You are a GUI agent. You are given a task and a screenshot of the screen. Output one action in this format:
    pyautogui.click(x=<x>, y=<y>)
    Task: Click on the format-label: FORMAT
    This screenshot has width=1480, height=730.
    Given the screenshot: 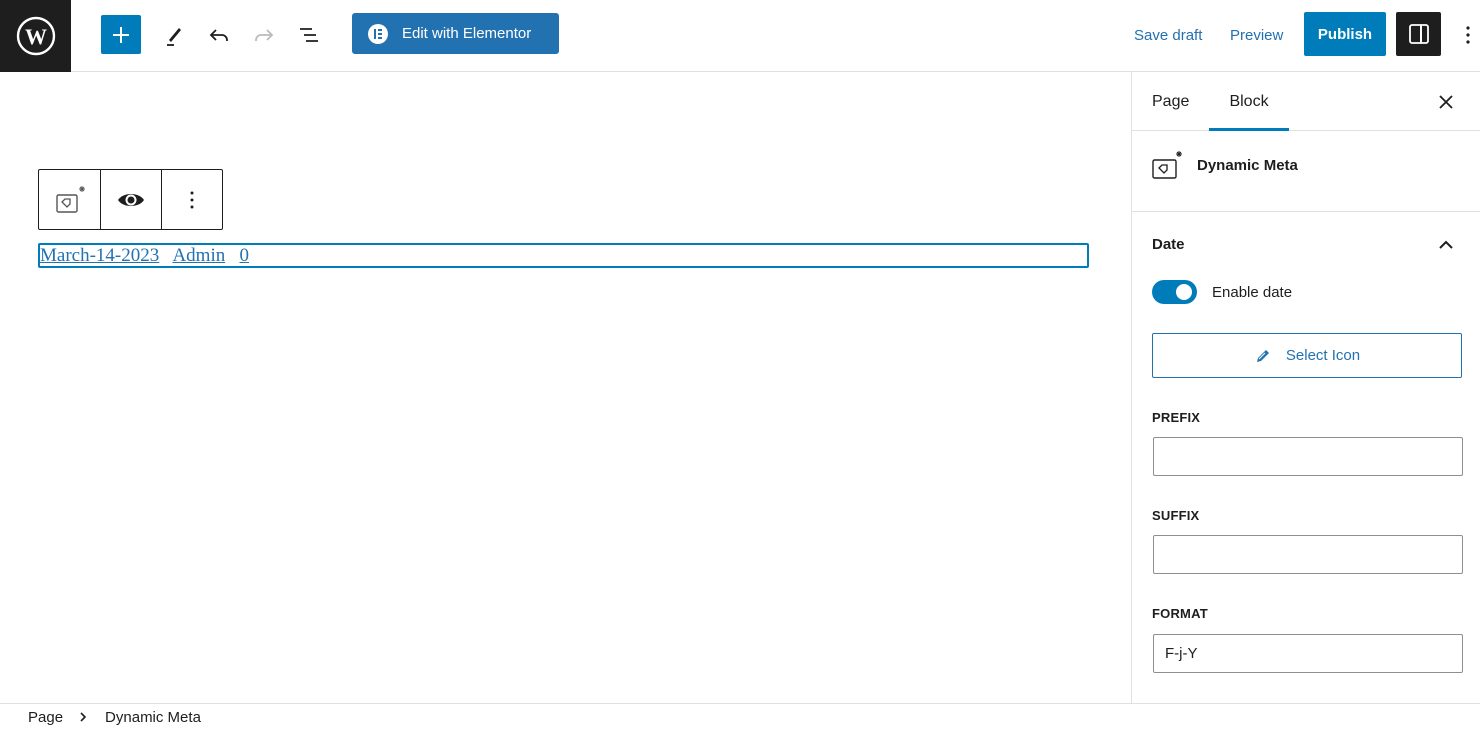 What is the action you would take?
    pyautogui.click(x=1180, y=613)
    